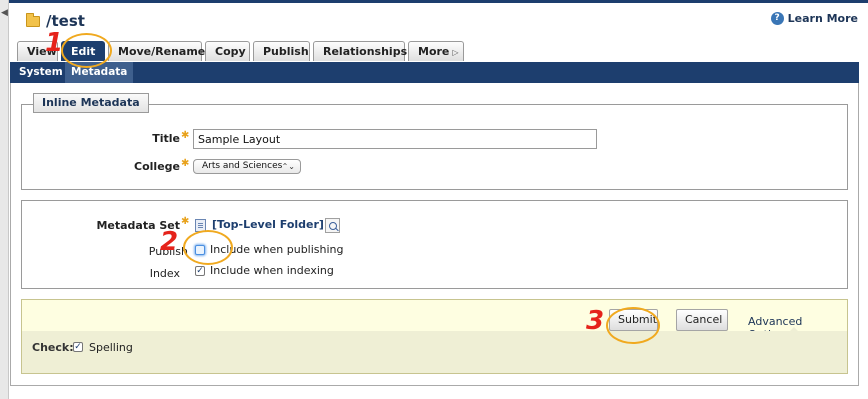  Describe the element at coordinates (332, 225) in the screenshot. I see `browse-icon` at that location.